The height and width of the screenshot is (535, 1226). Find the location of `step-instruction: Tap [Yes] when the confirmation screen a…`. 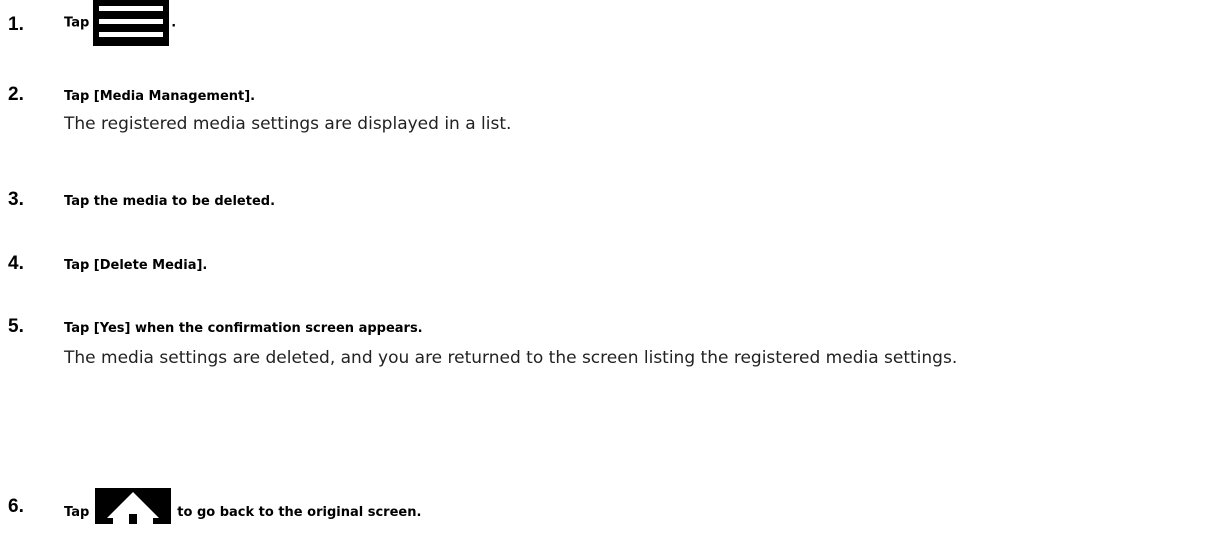

step-instruction: Tap [Yes] when the confirmation screen a… is located at coordinates (243, 328).